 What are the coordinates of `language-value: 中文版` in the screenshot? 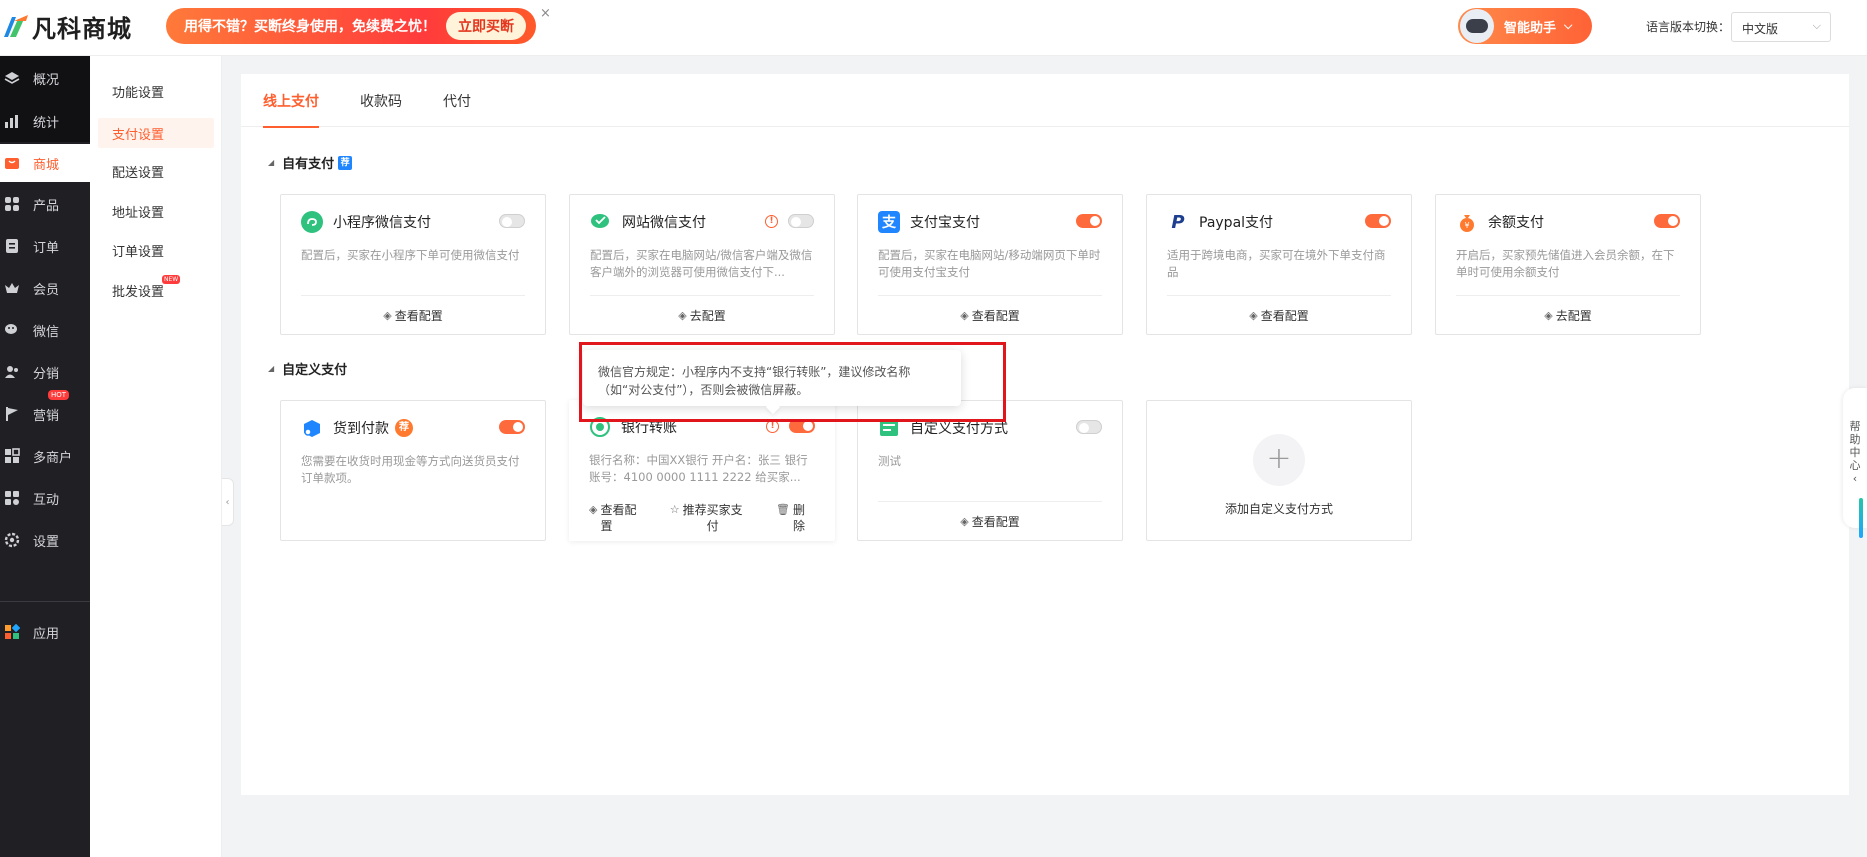 It's located at (1760, 29).